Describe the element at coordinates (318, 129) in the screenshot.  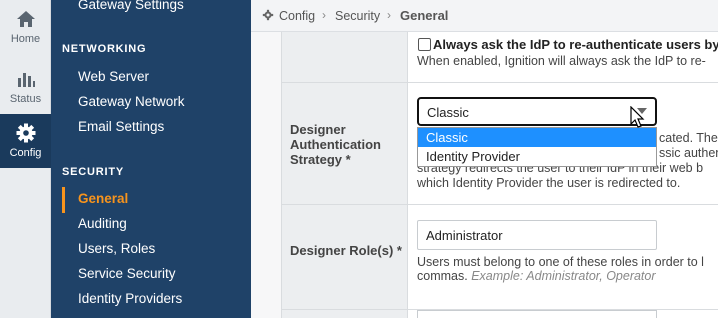
I see `designer-auth-label-line: Designer` at that location.